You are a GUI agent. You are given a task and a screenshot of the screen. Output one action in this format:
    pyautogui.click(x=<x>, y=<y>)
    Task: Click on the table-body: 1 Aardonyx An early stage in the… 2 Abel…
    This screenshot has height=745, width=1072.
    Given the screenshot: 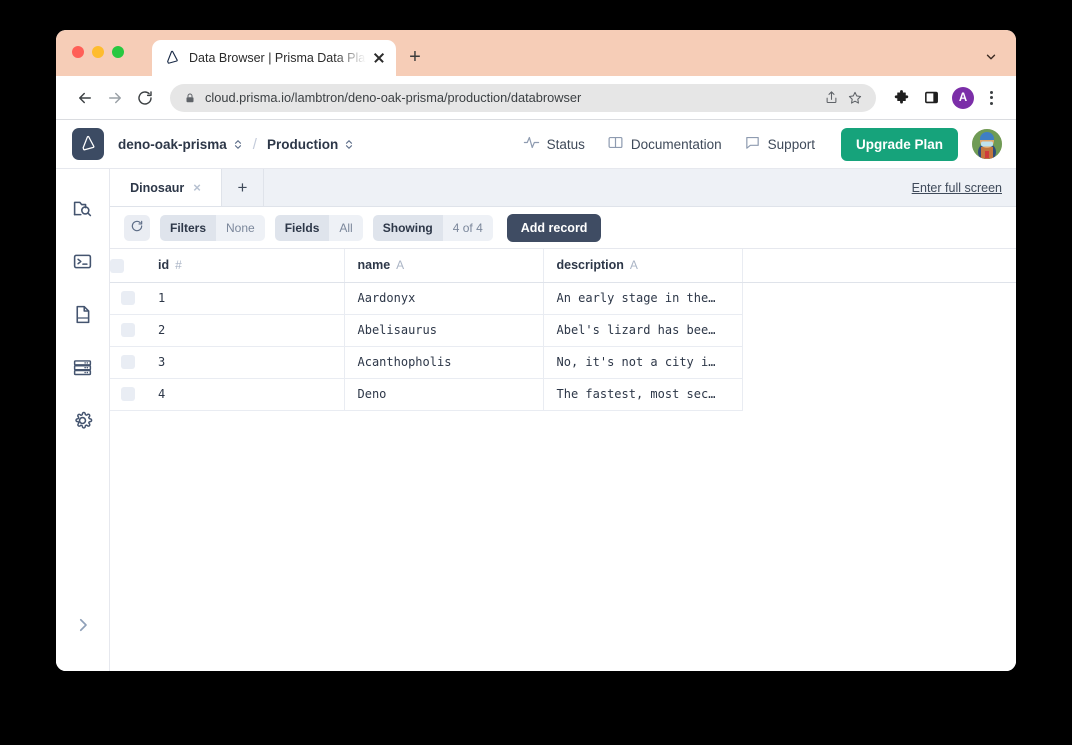 What is the action you would take?
    pyautogui.click(x=563, y=346)
    